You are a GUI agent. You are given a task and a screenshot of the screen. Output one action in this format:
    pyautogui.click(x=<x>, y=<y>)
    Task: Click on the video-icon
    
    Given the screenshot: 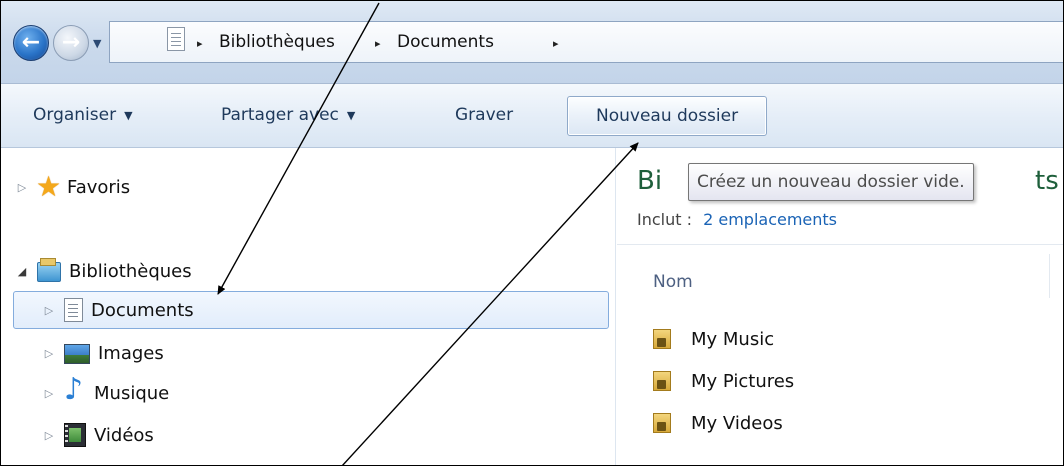 What is the action you would take?
    pyautogui.click(x=75, y=435)
    